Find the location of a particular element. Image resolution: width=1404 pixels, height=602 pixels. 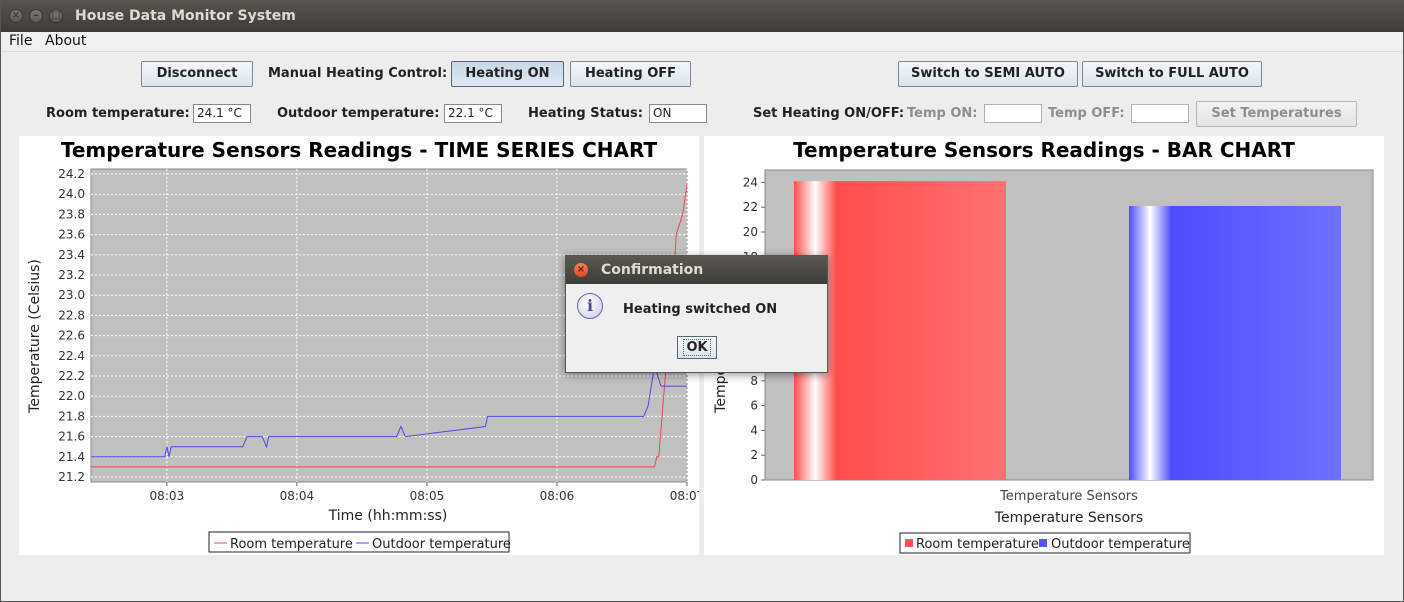

menu-file: File is located at coordinates (20, 41).